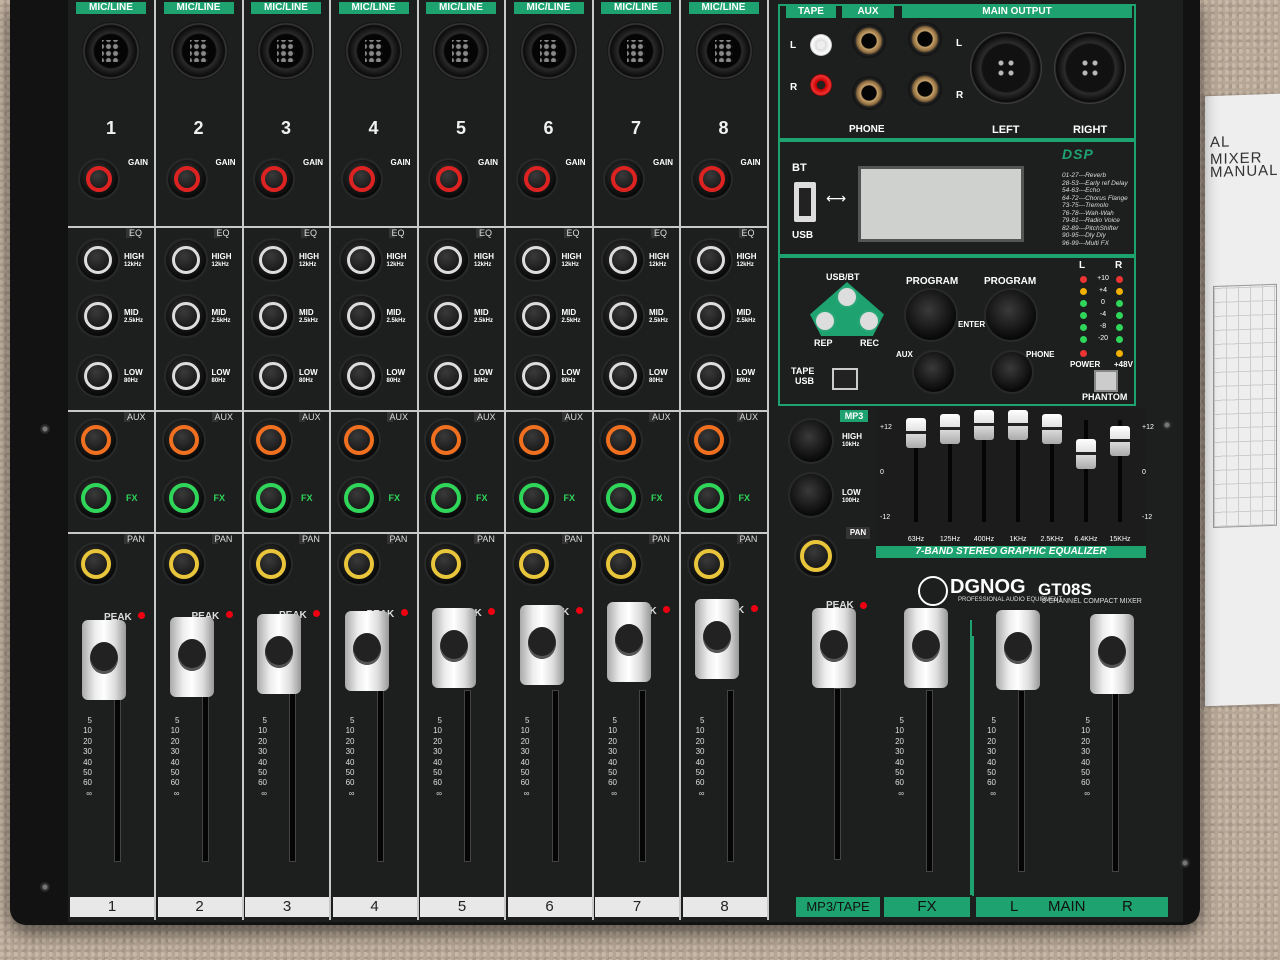  I want to click on mounting-screw, so click(45, 429).